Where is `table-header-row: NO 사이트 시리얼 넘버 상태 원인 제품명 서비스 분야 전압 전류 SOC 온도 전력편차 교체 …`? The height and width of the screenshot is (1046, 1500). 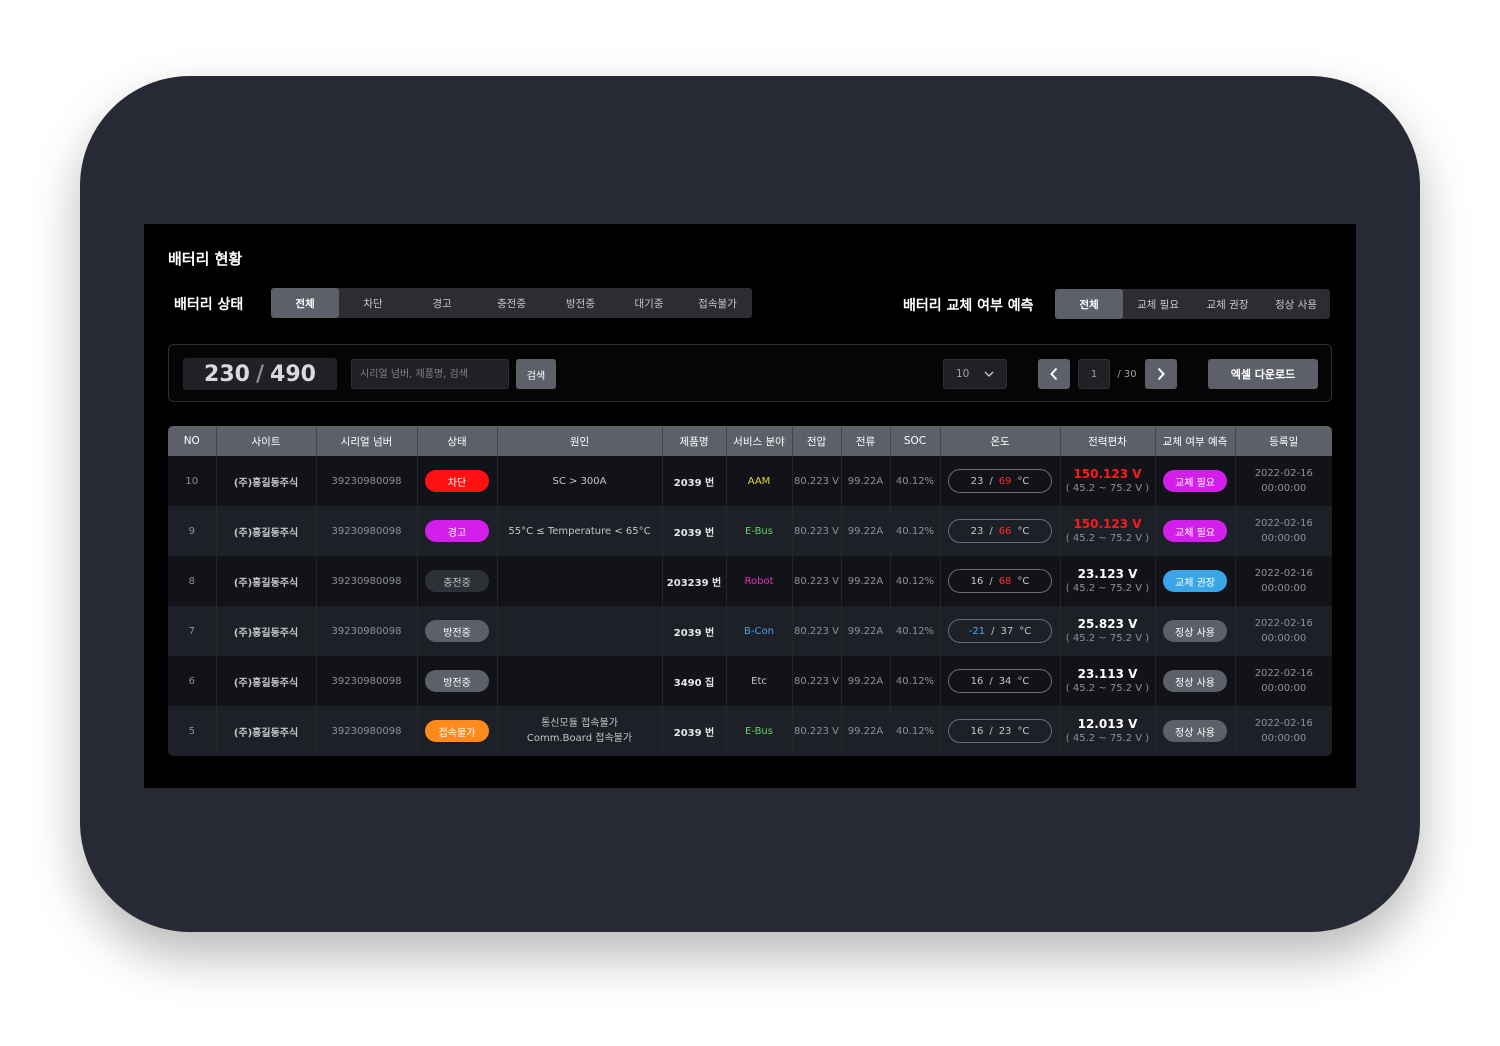
table-header-row: NO 사이트 시리얼 넘버 상태 원인 제품명 서비스 분야 전압 전류 SOC 온도 전력편차 교체 … is located at coordinates (750, 441).